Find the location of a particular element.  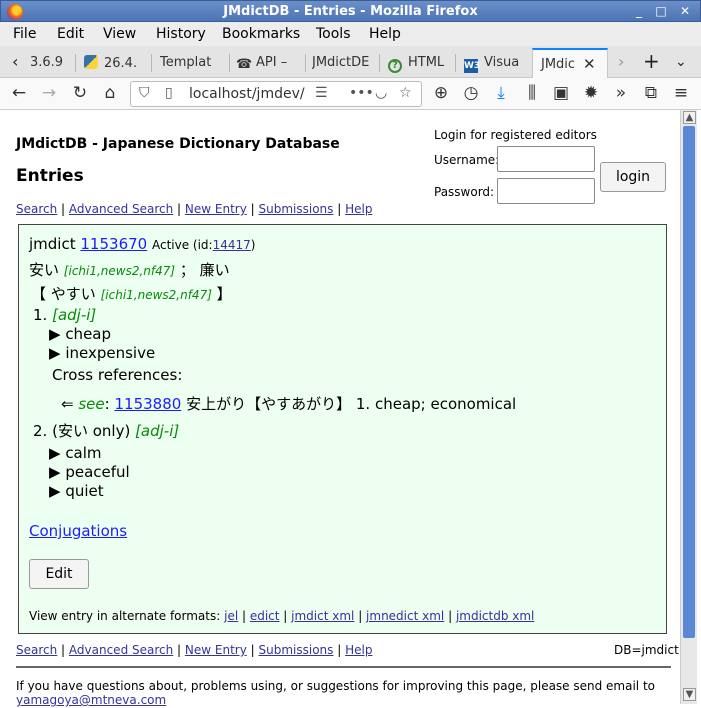

reader-view-icon: ☰ is located at coordinates (321, 93).